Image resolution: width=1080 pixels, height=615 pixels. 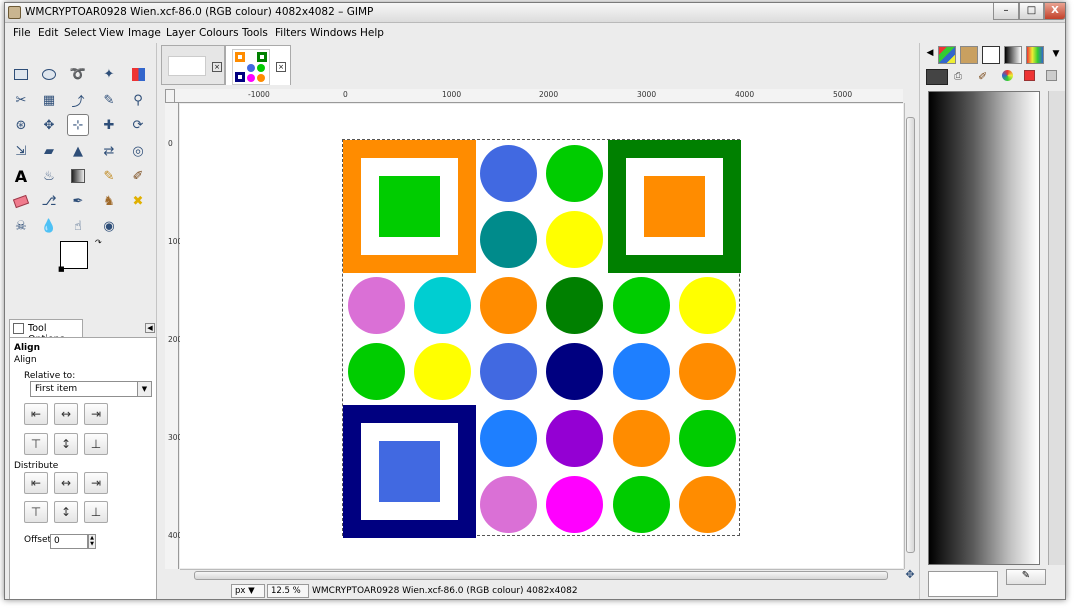 I want to click on pencil-tool: ✎, so click(x=109, y=176).